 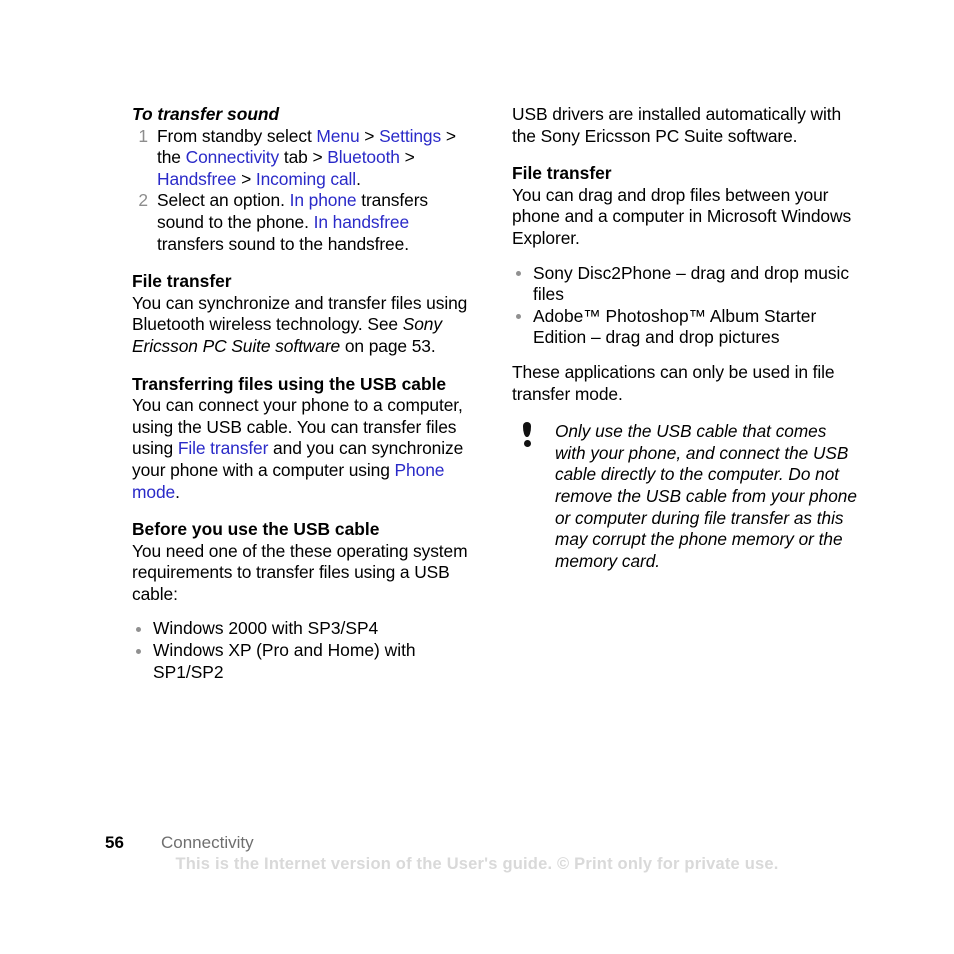 What do you see at coordinates (337, 136) in the screenshot?
I see `inline-link: Menu` at bounding box center [337, 136].